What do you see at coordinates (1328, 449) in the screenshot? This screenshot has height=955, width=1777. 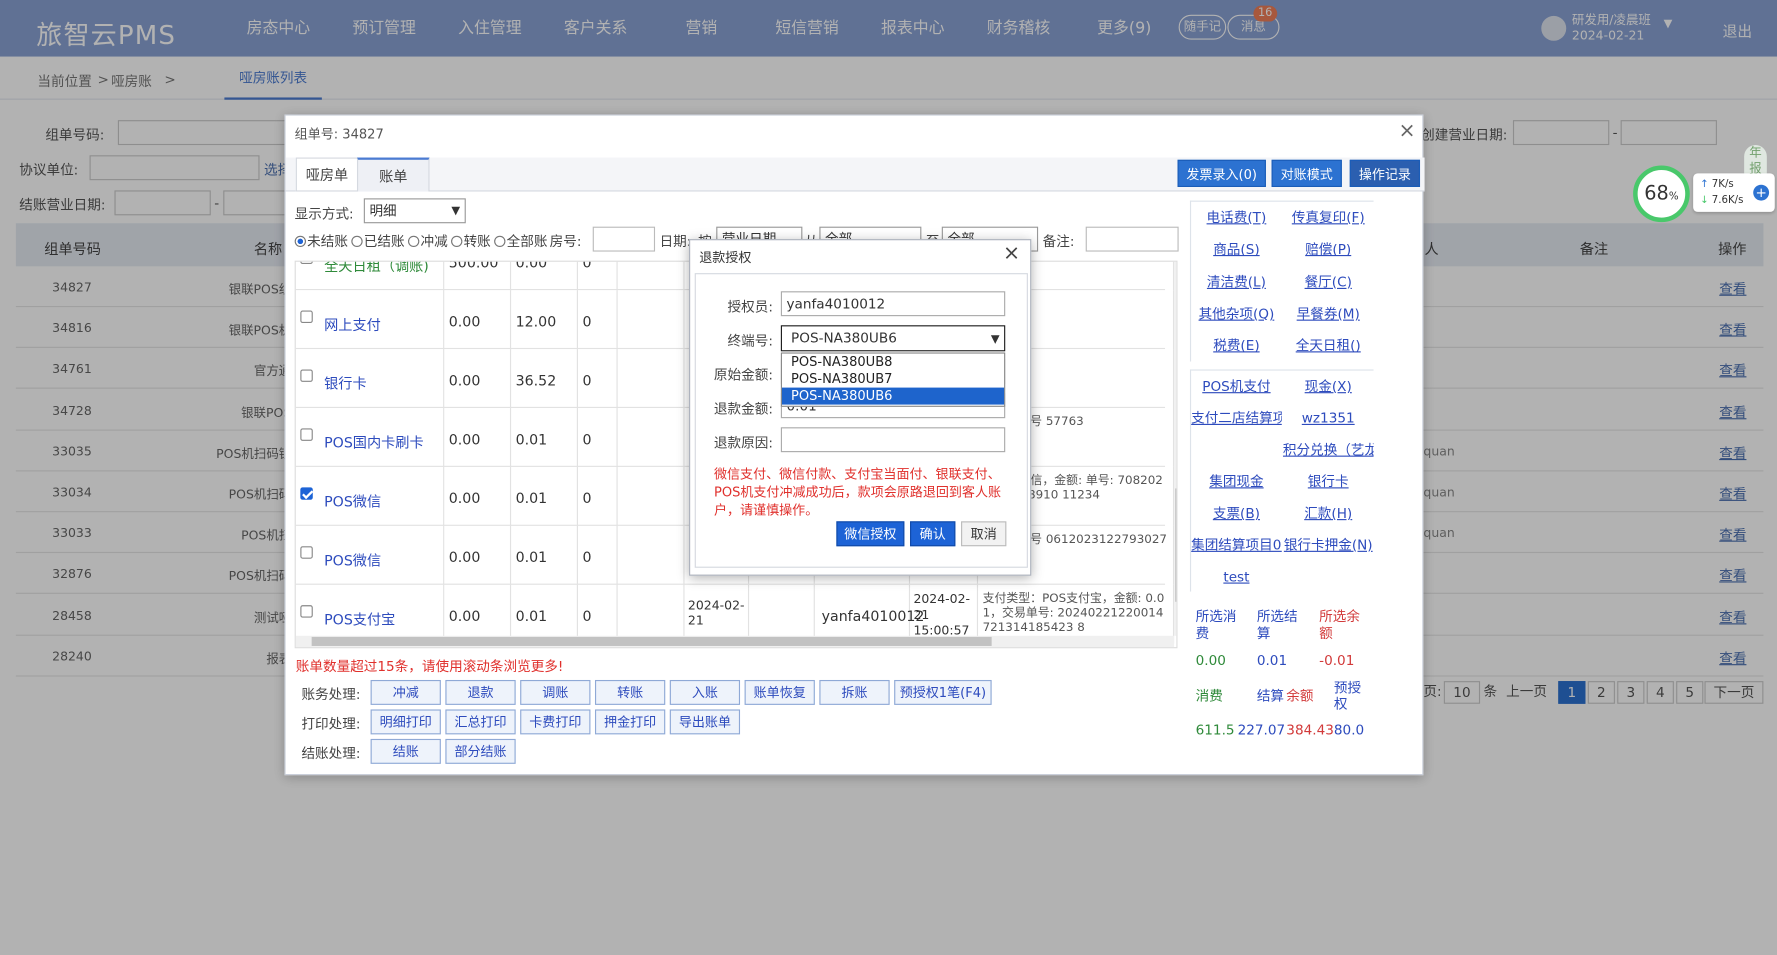 I see `payment-item-link: 积分兑换（艺龙` at bounding box center [1328, 449].